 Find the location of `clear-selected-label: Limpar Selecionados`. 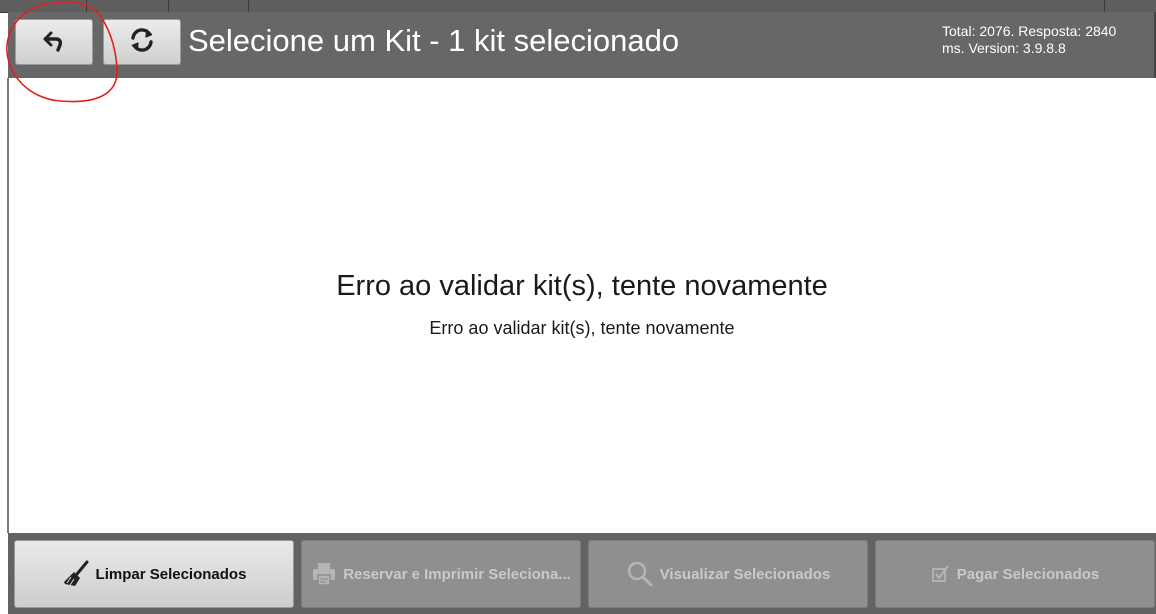

clear-selected-label: Limpar Selecionados is located at coordinates (171, 574).